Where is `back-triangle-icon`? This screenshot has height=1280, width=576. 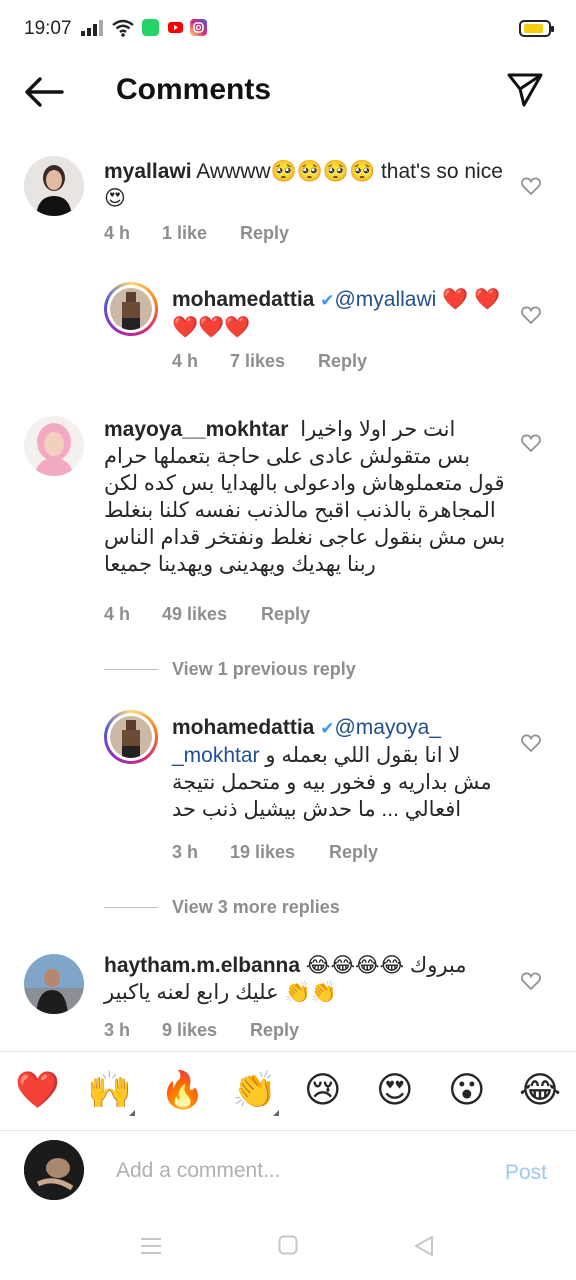
back-triangle-icon is located at coordinates (424, 1246).